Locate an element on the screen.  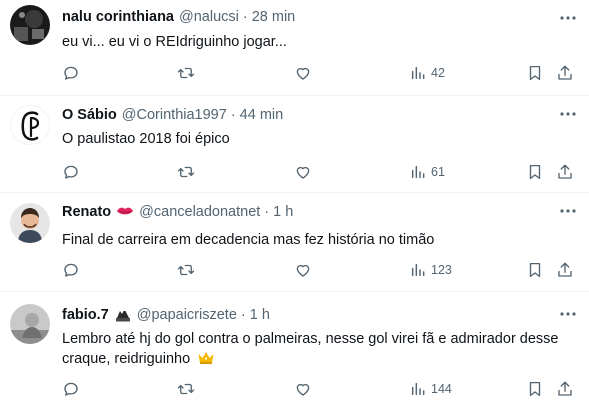
tweet-actions: 42 is located at coordinates (322, 73).